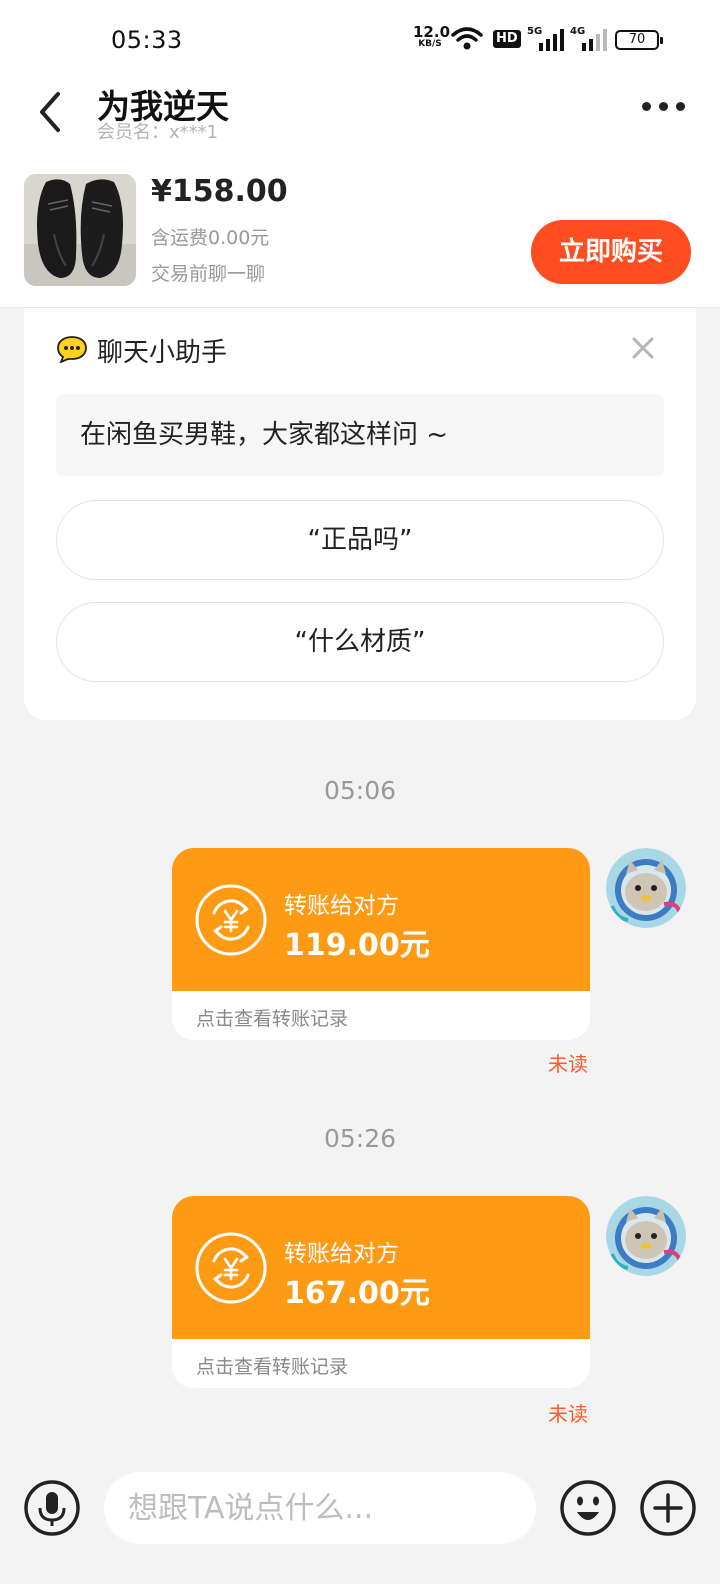  Describe the element at coordinates (360, 120) in the screenshot. I see `chat-header: 为我逆天 会员名：x***1` at that location.